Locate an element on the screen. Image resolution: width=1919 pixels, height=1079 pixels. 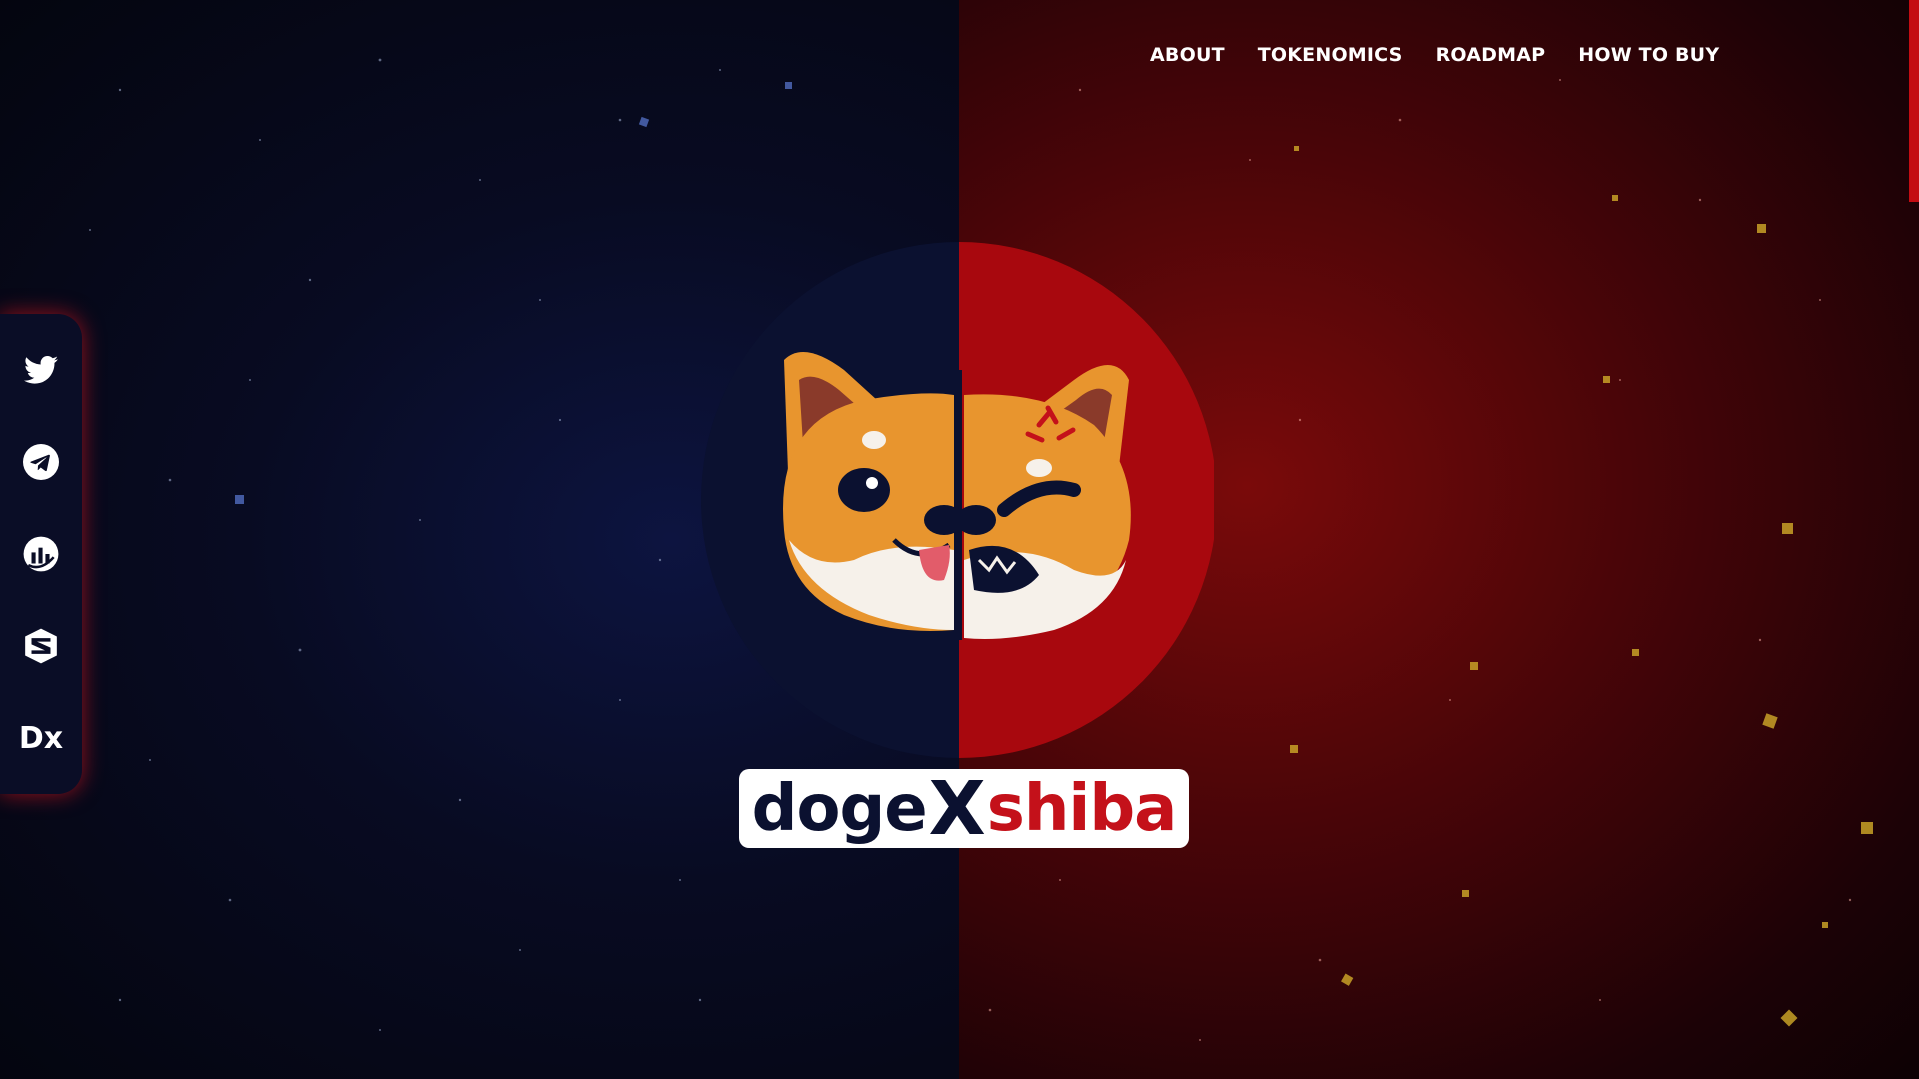
dexscreener-icon: Dx is located at coordinates (41, 738).